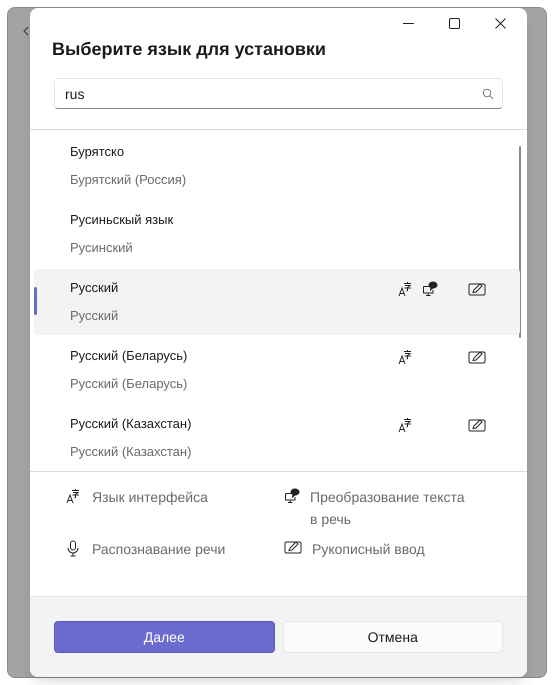 The width and height of the screenshot is (553, 685). What do you see at coordinates (278, 93) in the screenshot?
I see `search-field: rus` at bounding box center [278, 93].